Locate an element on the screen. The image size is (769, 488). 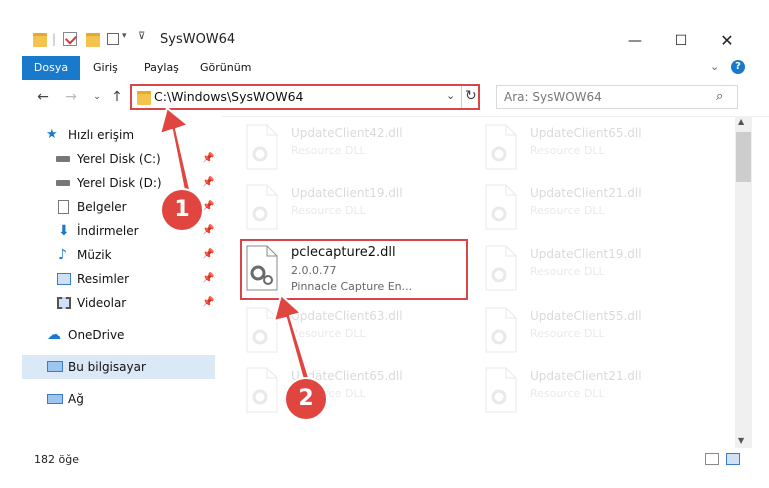
step-badge-1: 1 is located at coordinates (182, 210).